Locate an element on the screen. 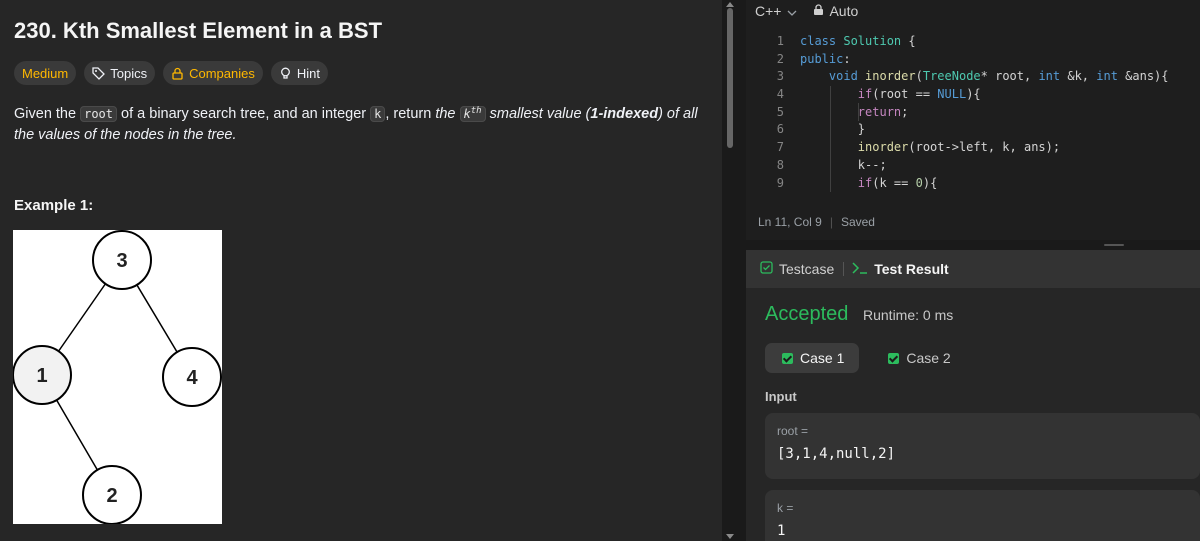 The width and height of the screenshot is (1200, 541). mode-label: Auto is located at coordinates (844, 11).